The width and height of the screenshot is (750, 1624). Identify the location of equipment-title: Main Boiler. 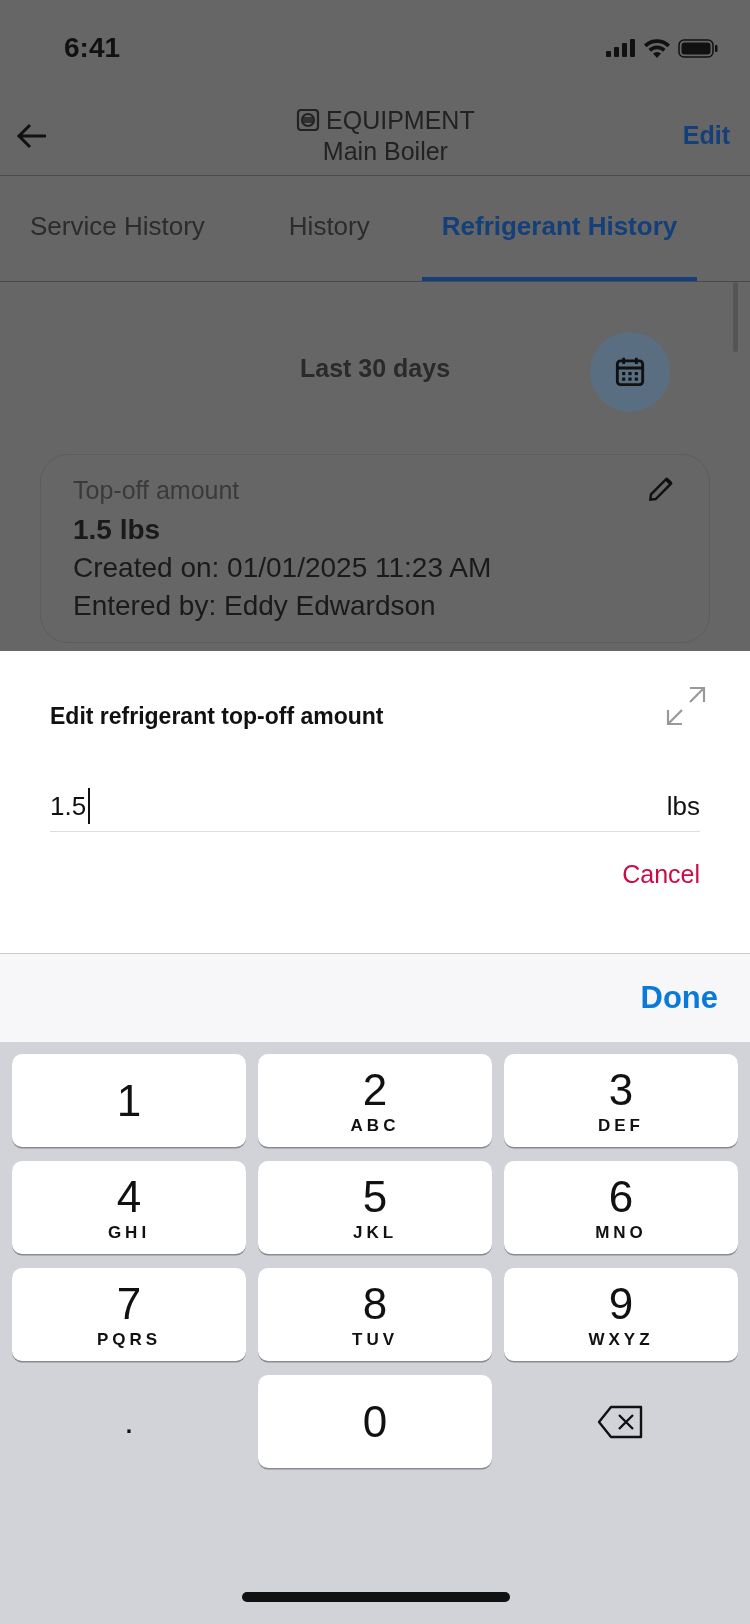
(385, 151).